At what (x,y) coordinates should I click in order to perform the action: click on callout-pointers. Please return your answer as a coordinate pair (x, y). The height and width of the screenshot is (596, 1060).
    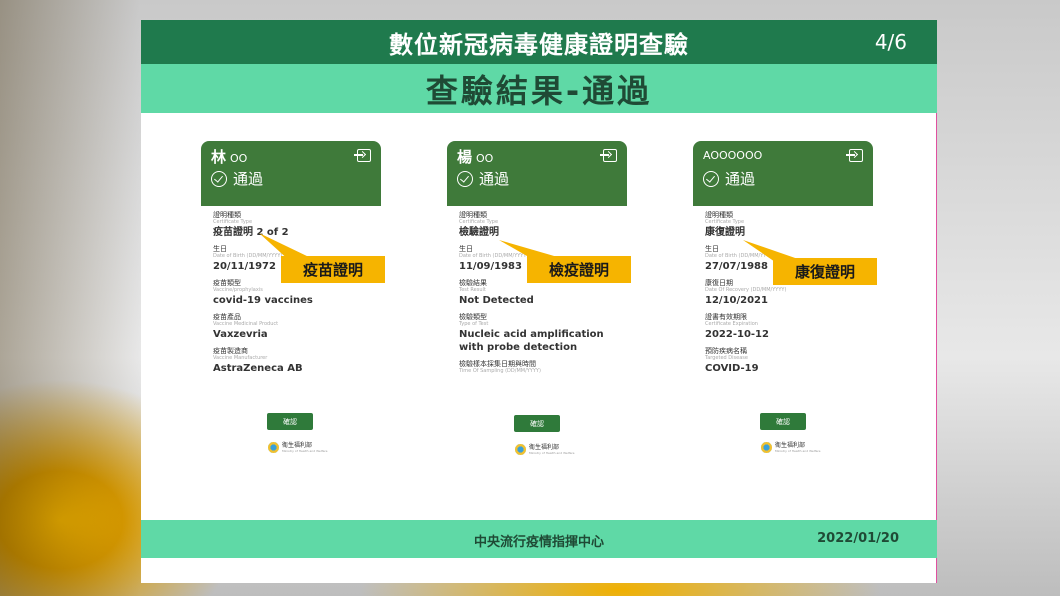
    Looking at the image, I should click on (530, 249).